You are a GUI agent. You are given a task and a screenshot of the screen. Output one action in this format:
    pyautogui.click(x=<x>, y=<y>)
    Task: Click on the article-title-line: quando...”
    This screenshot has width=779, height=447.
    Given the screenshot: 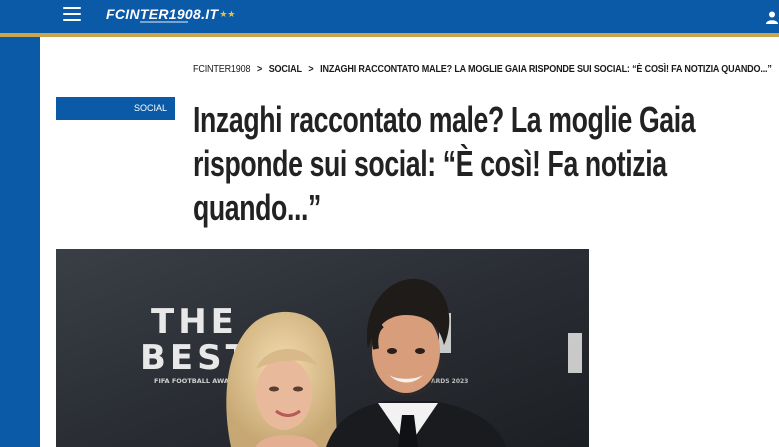 What is the action you would take?
    pyautogui.click(x=257, y=207)
    